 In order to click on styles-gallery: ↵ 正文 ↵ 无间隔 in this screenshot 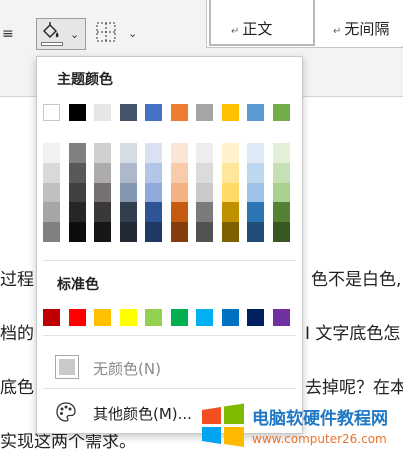, I will do `click(304, 24)`.